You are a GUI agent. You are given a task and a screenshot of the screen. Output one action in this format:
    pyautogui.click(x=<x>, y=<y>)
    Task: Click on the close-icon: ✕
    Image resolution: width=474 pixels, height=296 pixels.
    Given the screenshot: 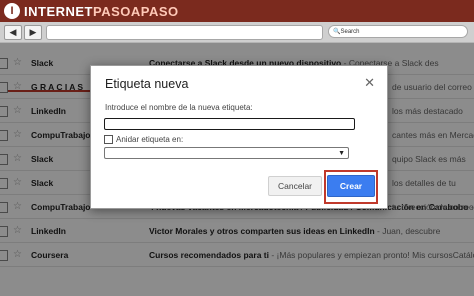 What is the action you would take?
    pyautogui.click(x=369, y=82)
    